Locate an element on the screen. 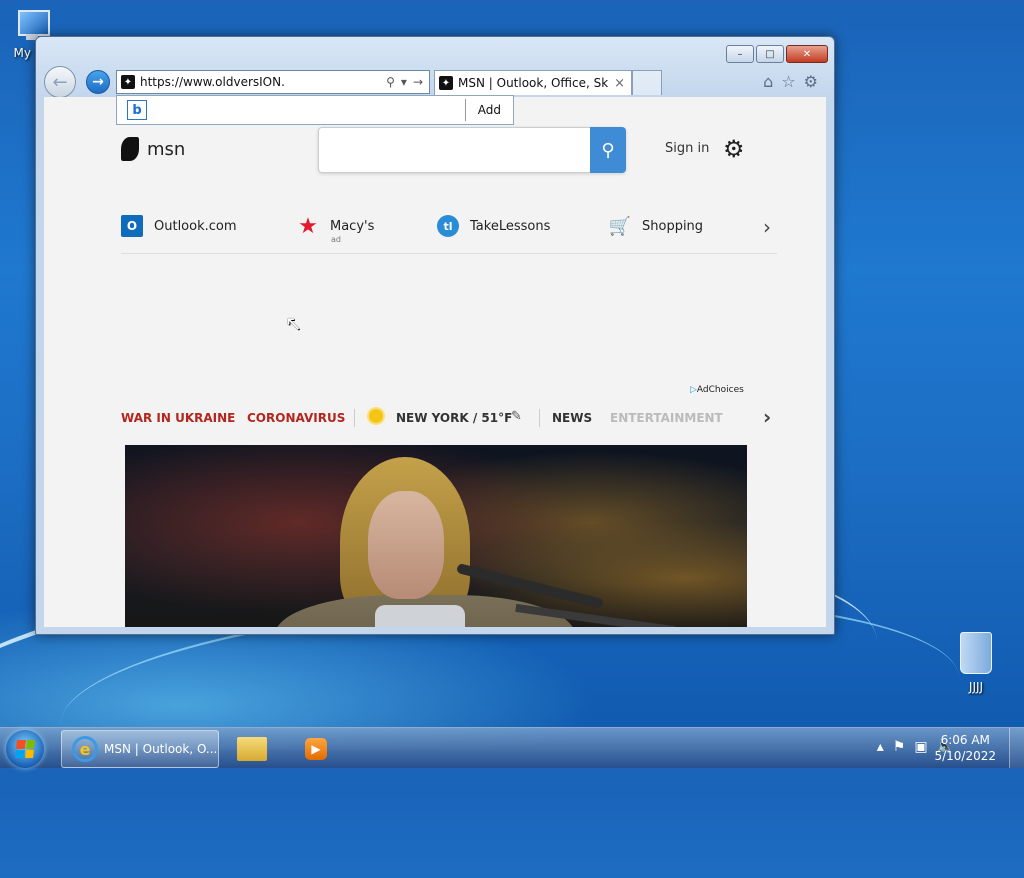  sign-in-link: Sign in is located at coordinates (687, 148).